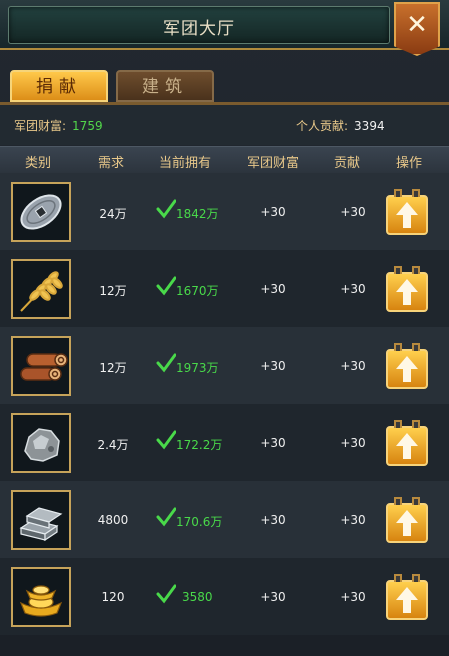 This screenshot has width=449, height=656. I want to click on required-amount: 120, so click(113, 597).